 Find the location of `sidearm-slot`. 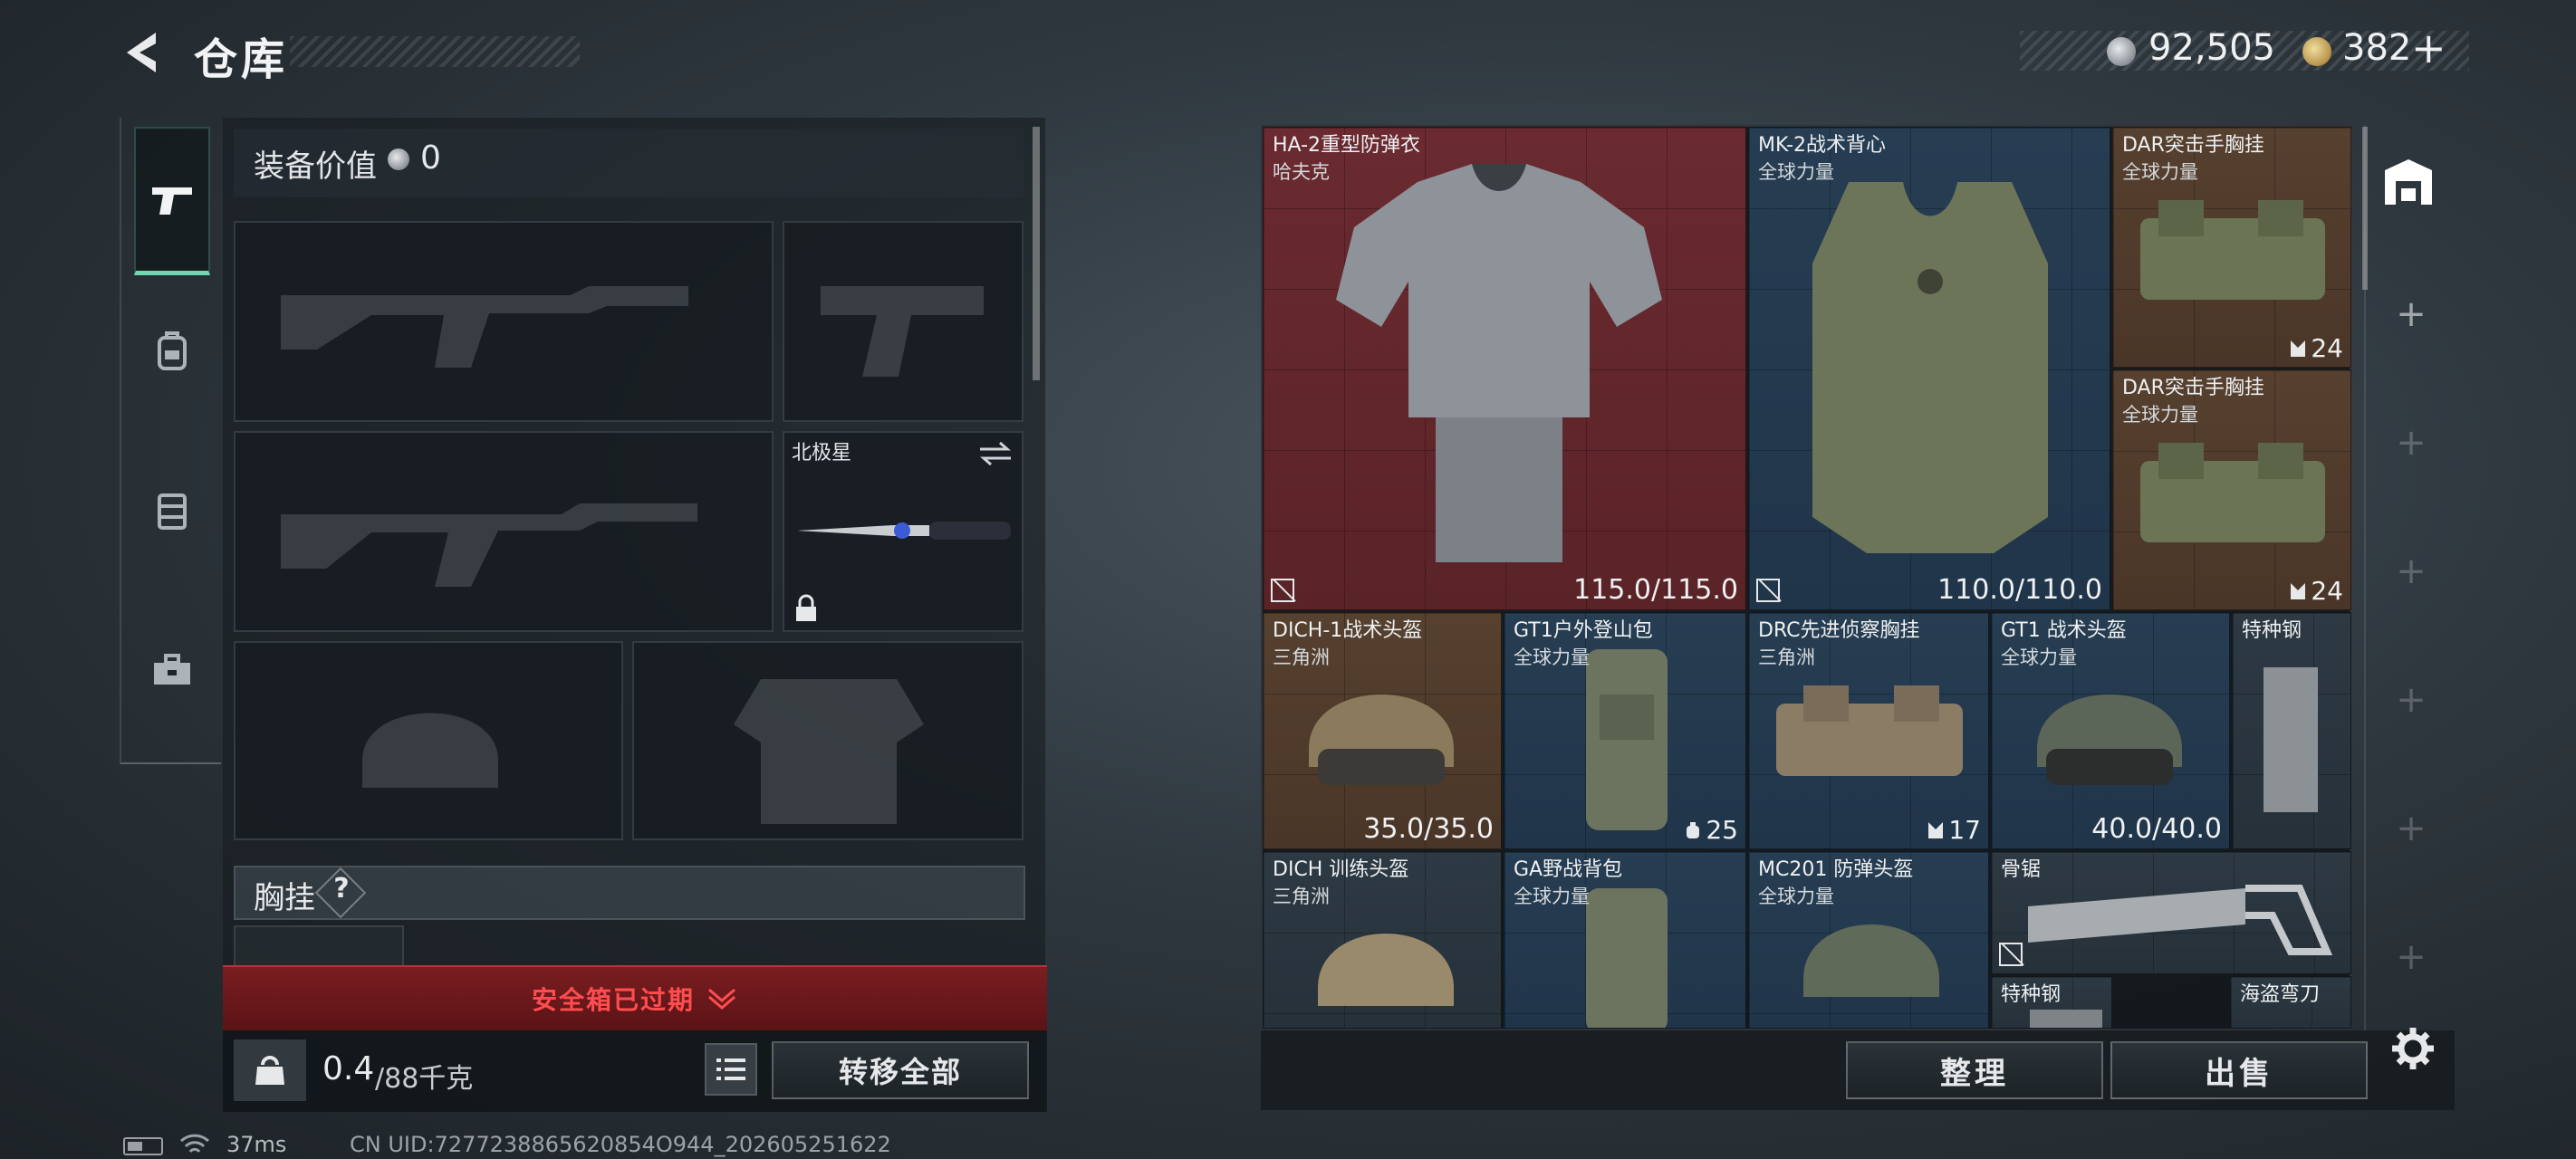

sidearm-slot is located at coordinates (903, 321).